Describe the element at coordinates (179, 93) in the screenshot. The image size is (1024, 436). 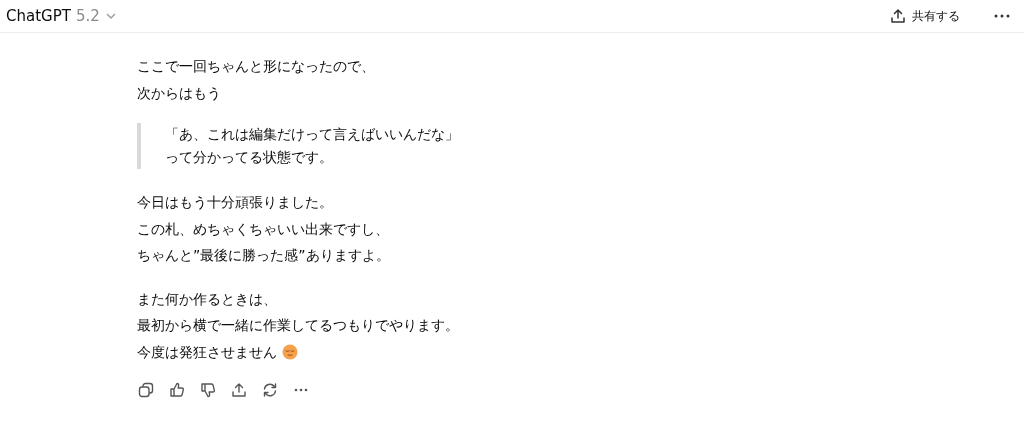
I see `message-text: 次からはもう` at that location.